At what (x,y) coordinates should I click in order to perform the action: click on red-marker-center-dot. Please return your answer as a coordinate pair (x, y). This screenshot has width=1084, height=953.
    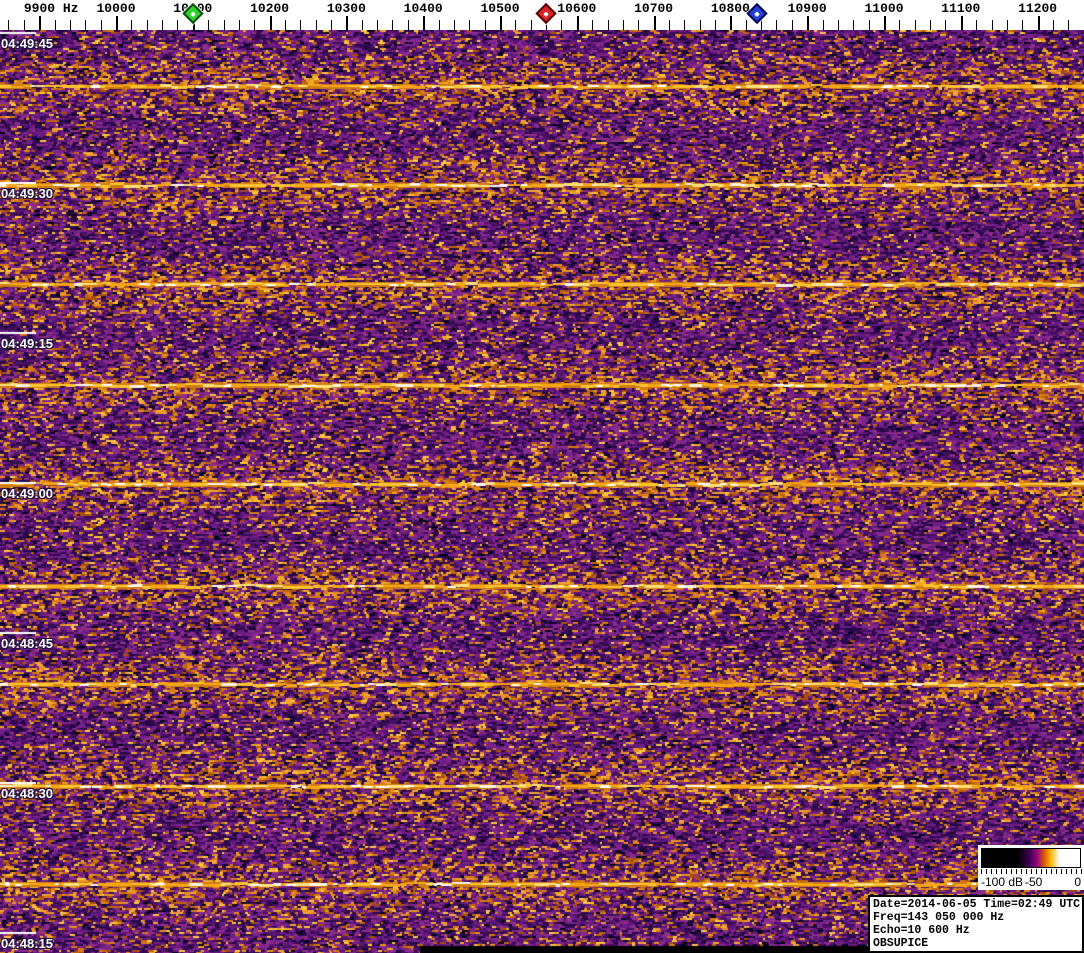
    Looking at the image, I should click on (546, 13).